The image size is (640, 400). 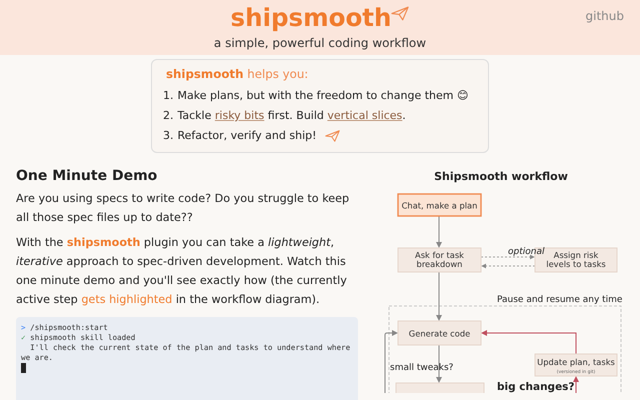 I want to click on text-link: vertical slices, so click(x=364, y=115).